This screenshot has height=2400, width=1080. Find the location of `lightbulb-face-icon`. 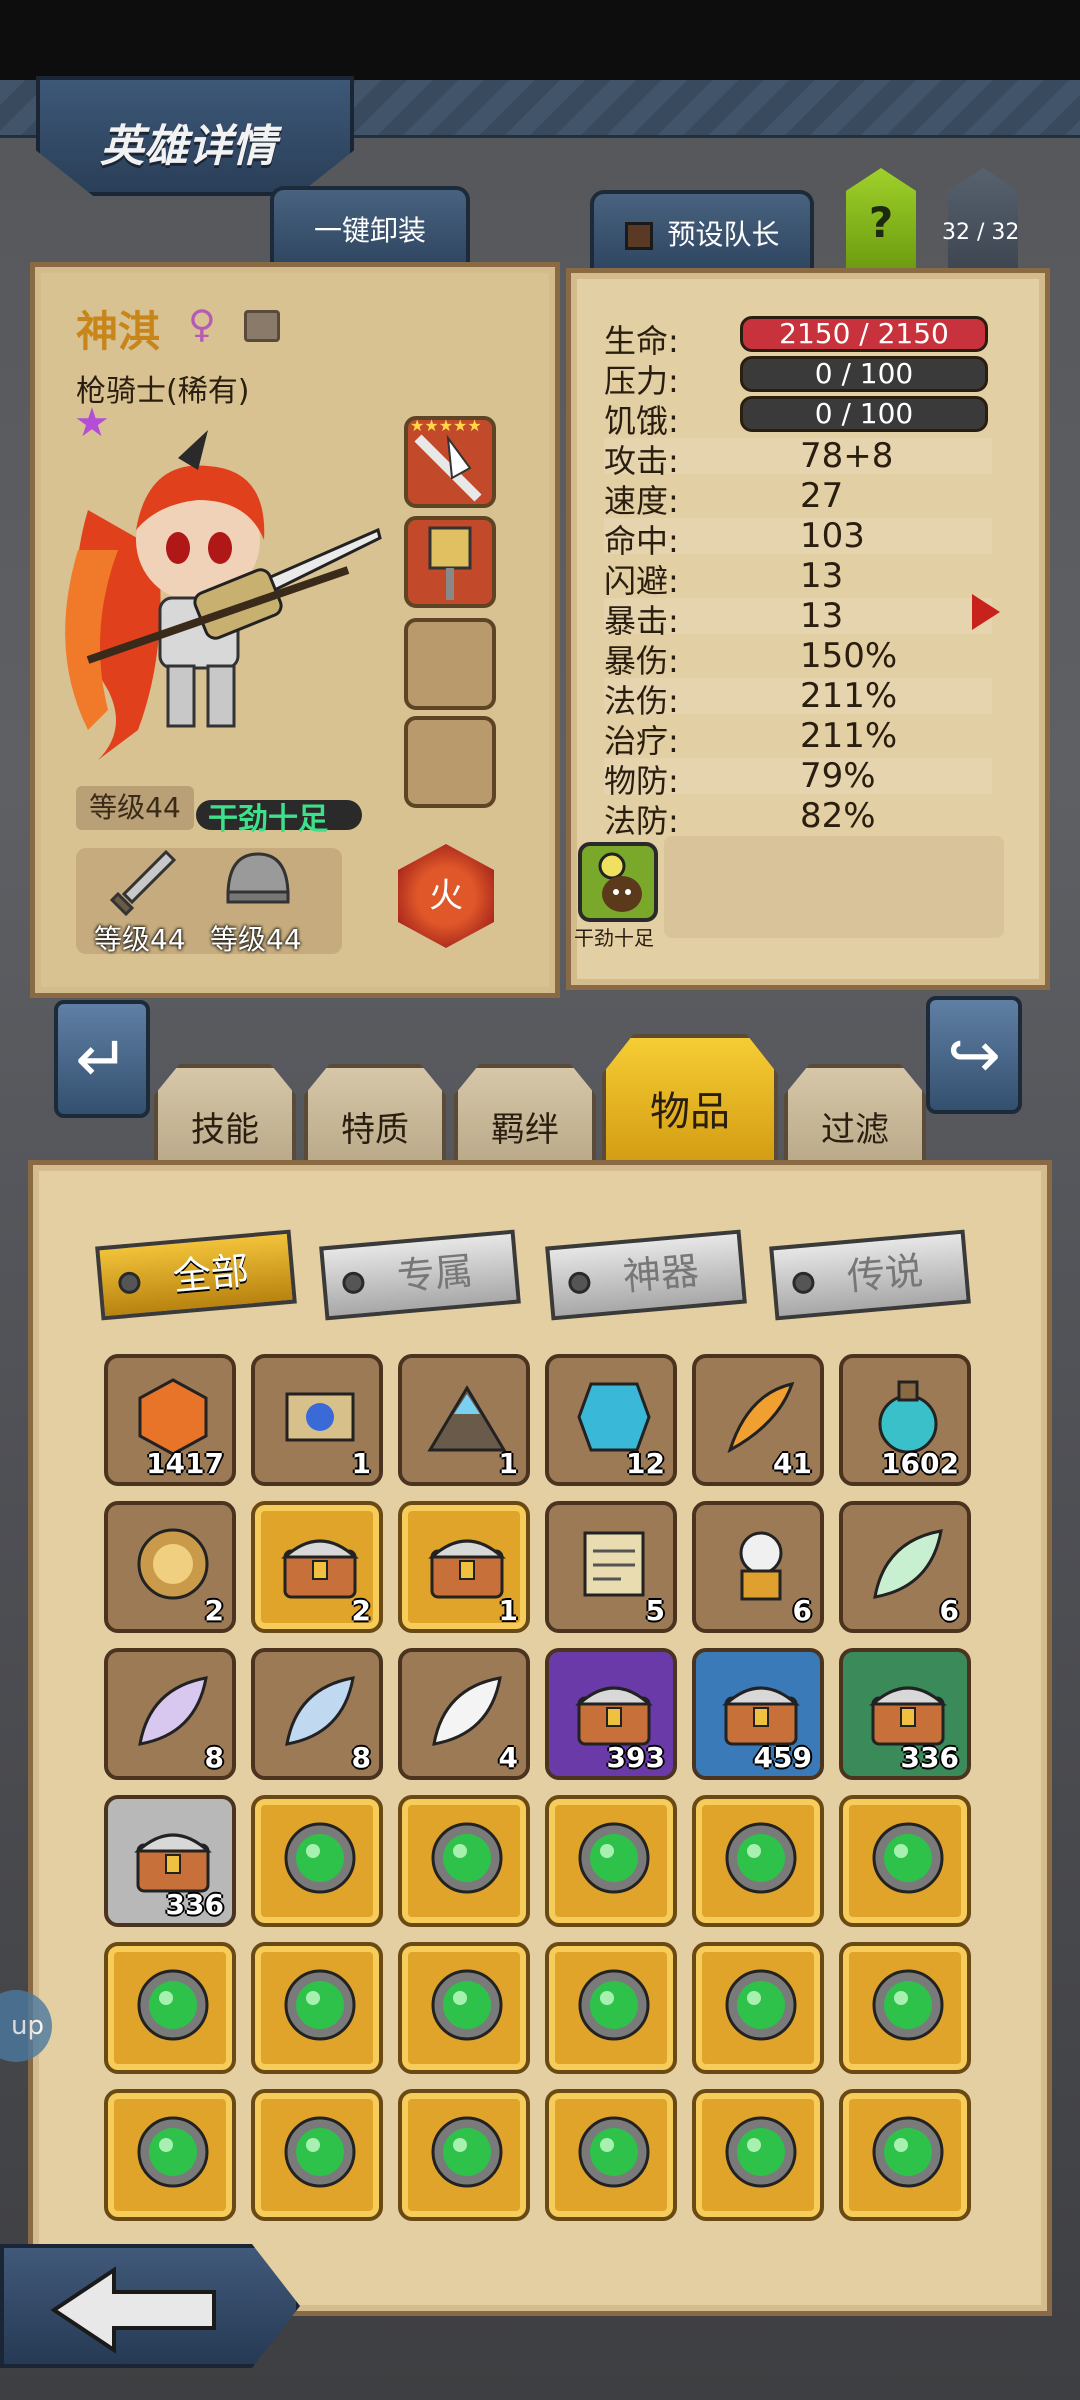

lightbulb-face-icon is located at coordinates (620, 882).